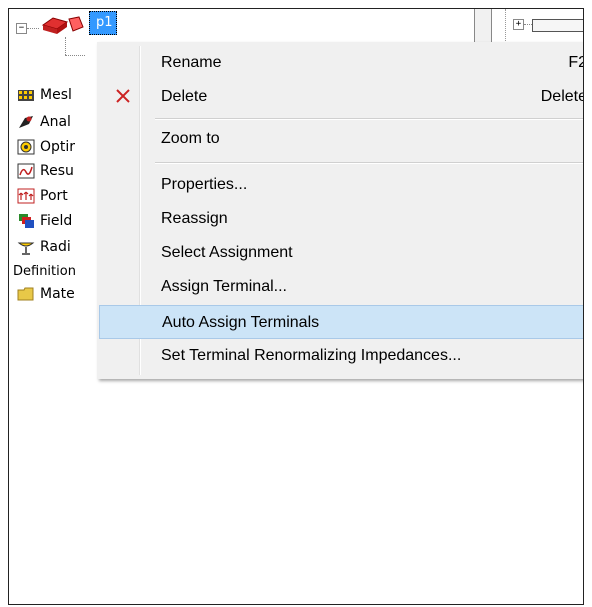  What do you see at coordinates (341, 139) in the screenshot?
I see `menu-item-zoom-to: Zoom to` at bounding box center [341, 139].